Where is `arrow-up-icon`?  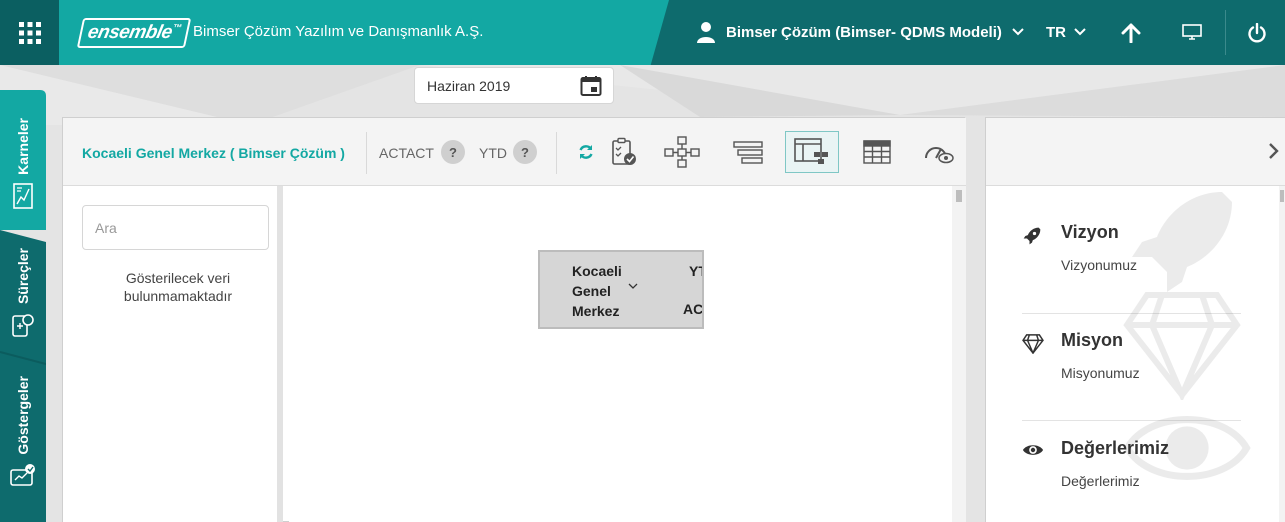
arrow-up-icon is located at coordinates (1131, 33).